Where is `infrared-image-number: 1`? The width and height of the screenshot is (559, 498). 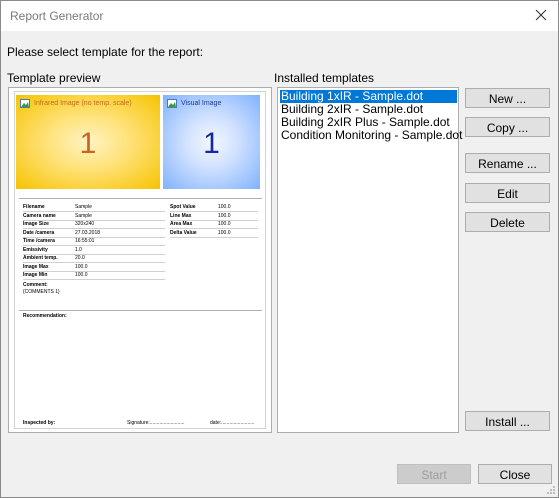 infrared-image-number: 1 is located at coordinates (88, 143).